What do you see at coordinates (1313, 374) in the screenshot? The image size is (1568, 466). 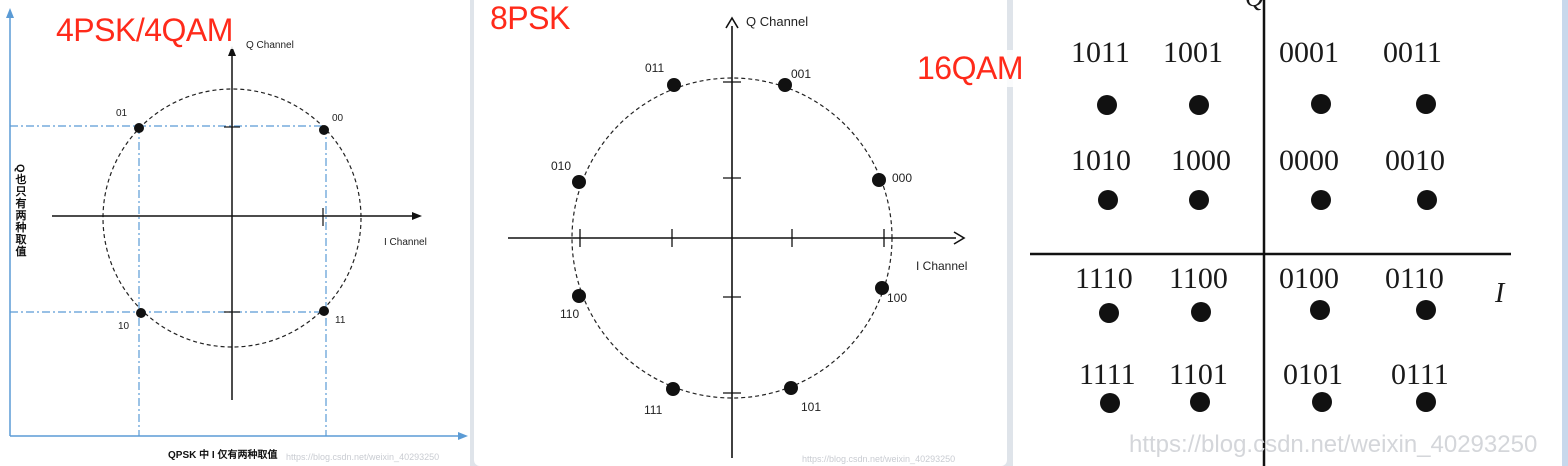 I see `label-0101: 0101` at bounding box center [1313, 374].